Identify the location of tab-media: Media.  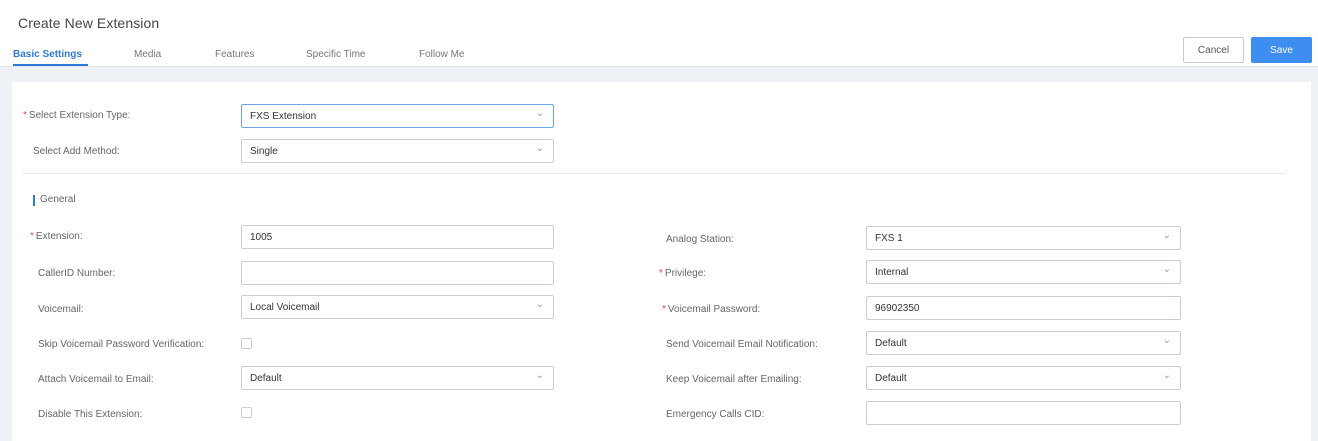
(147, 54).